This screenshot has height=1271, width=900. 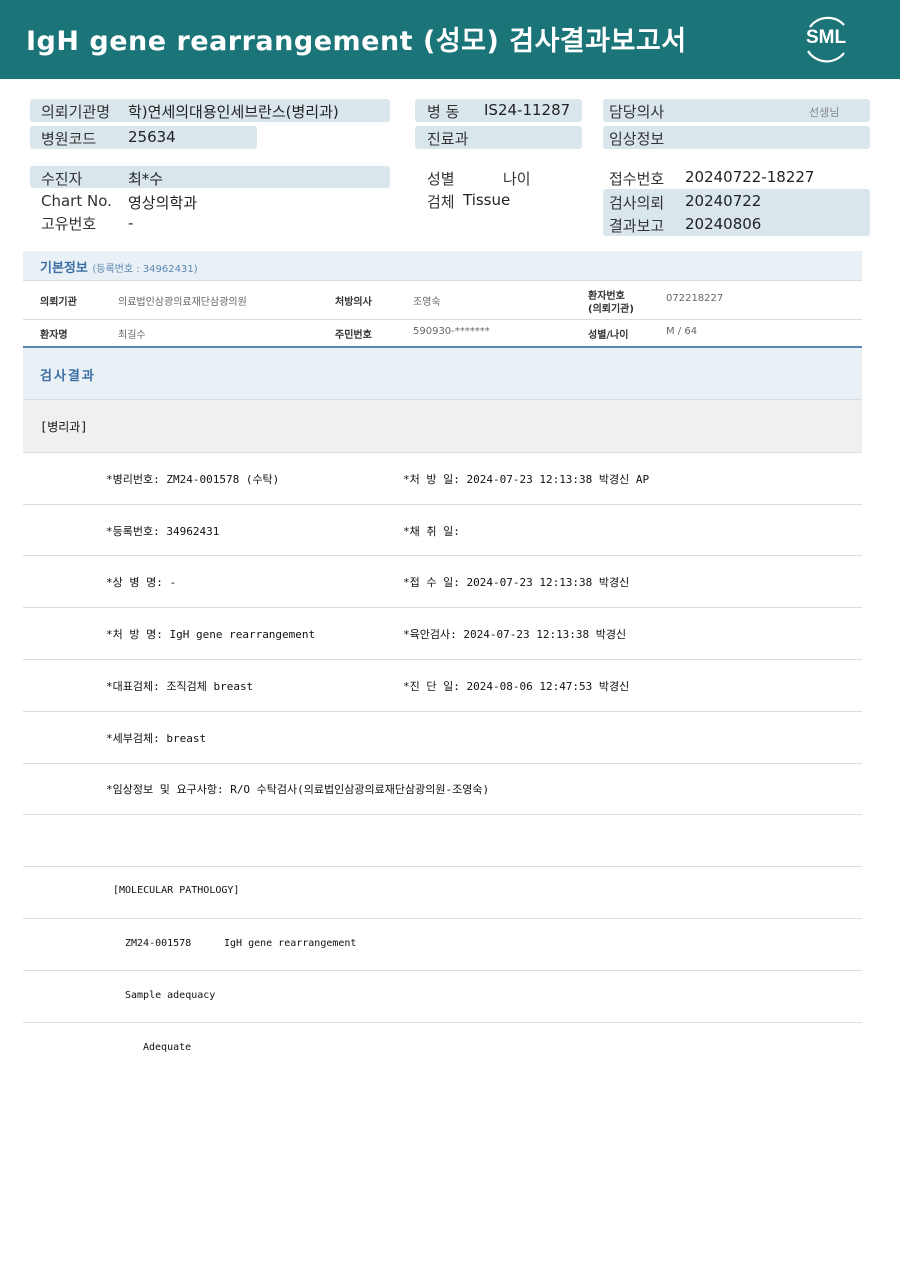 I want to click on report-header: IgH gene rearrangement (성모) 검사결과보고서 SML, so click(x=450, y=39).